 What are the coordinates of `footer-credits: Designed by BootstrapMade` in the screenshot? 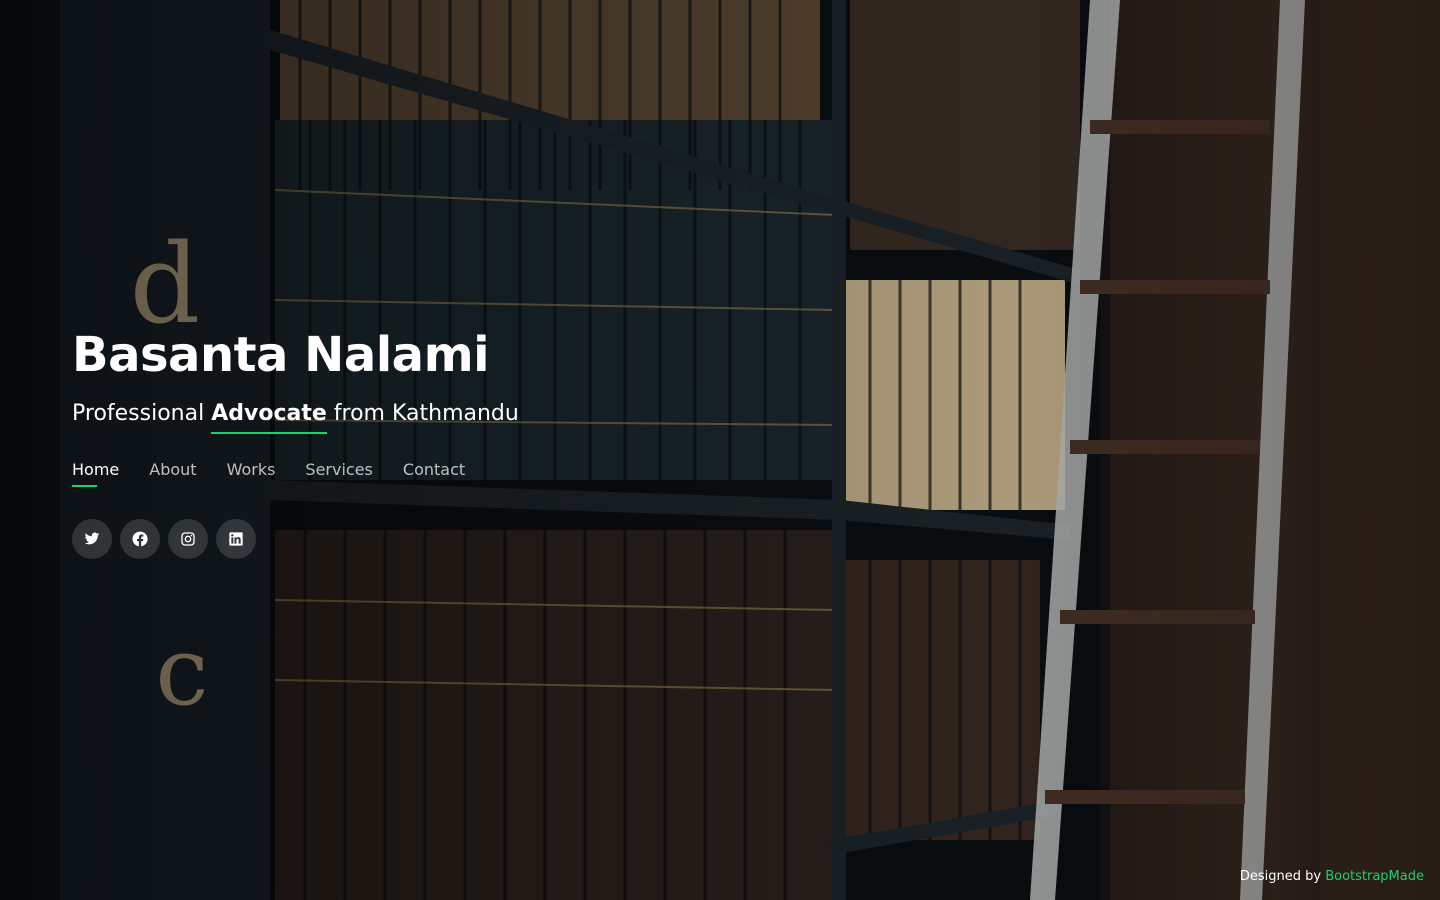 It's located at (1332, 876).